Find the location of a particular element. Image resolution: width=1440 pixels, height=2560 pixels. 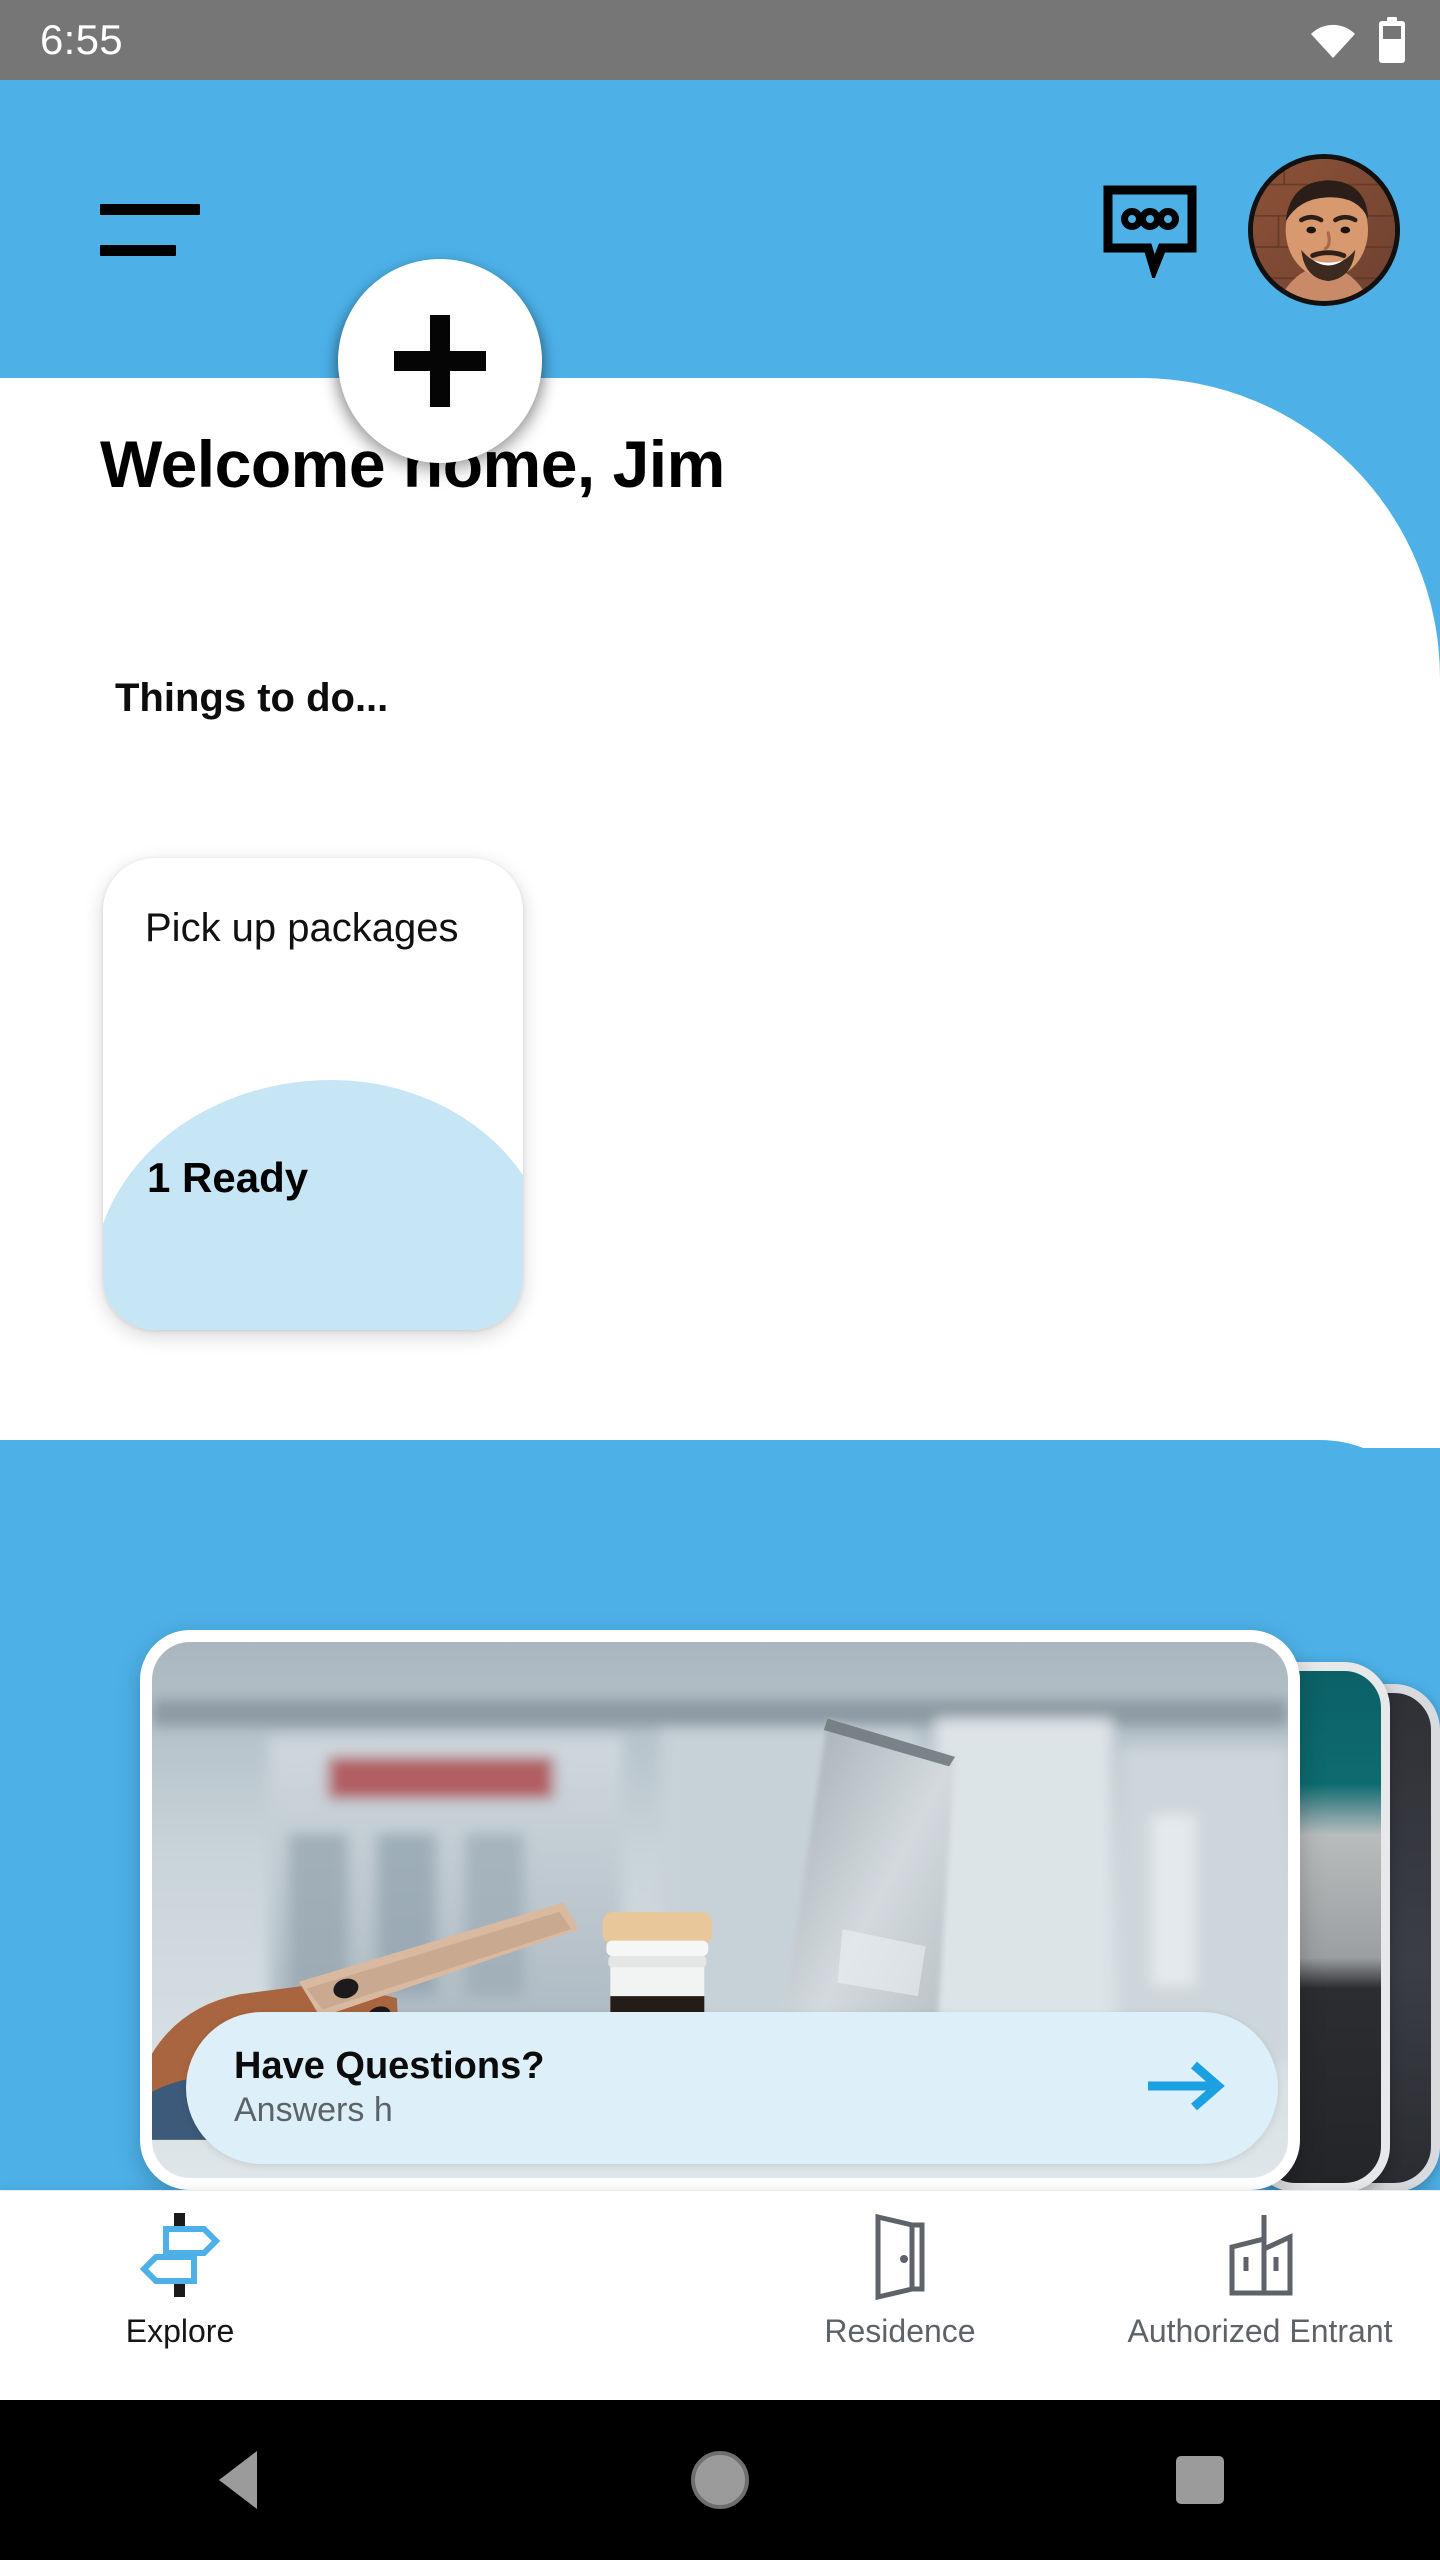

wifi-icon is located at coordinates (1333, 40).